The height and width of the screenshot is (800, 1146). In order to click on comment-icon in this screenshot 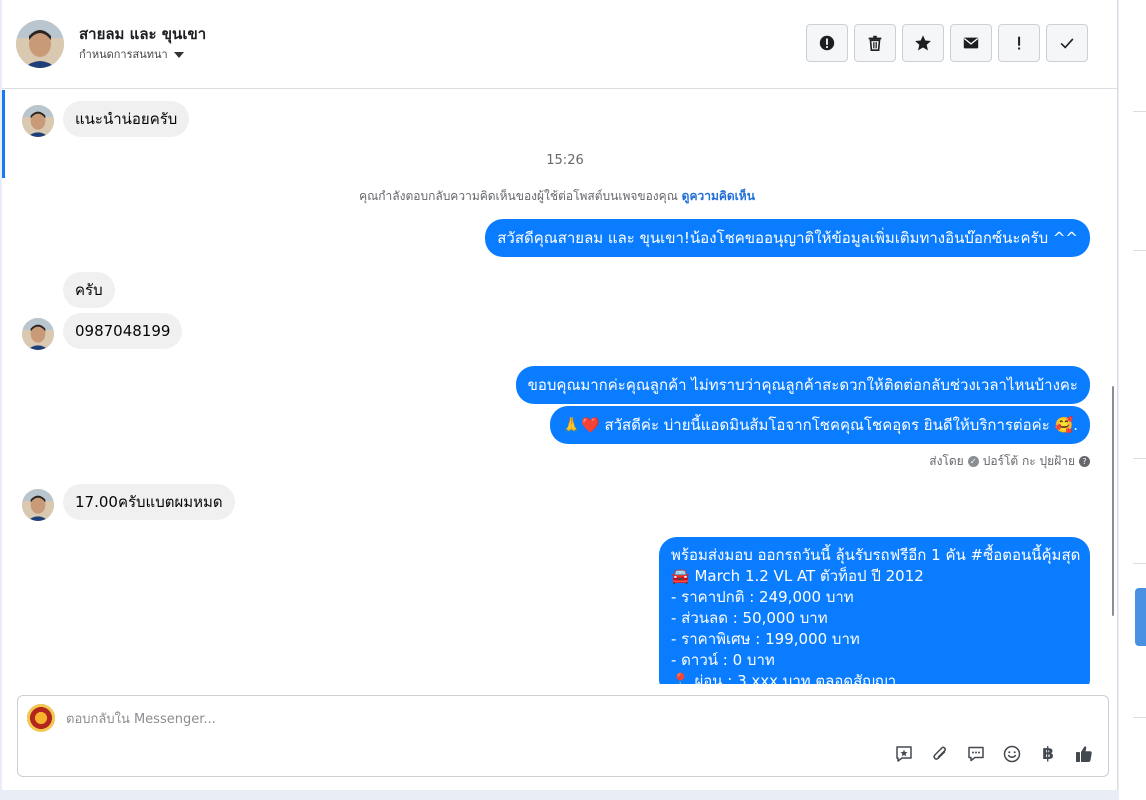, I will do `click(976, 754)`.